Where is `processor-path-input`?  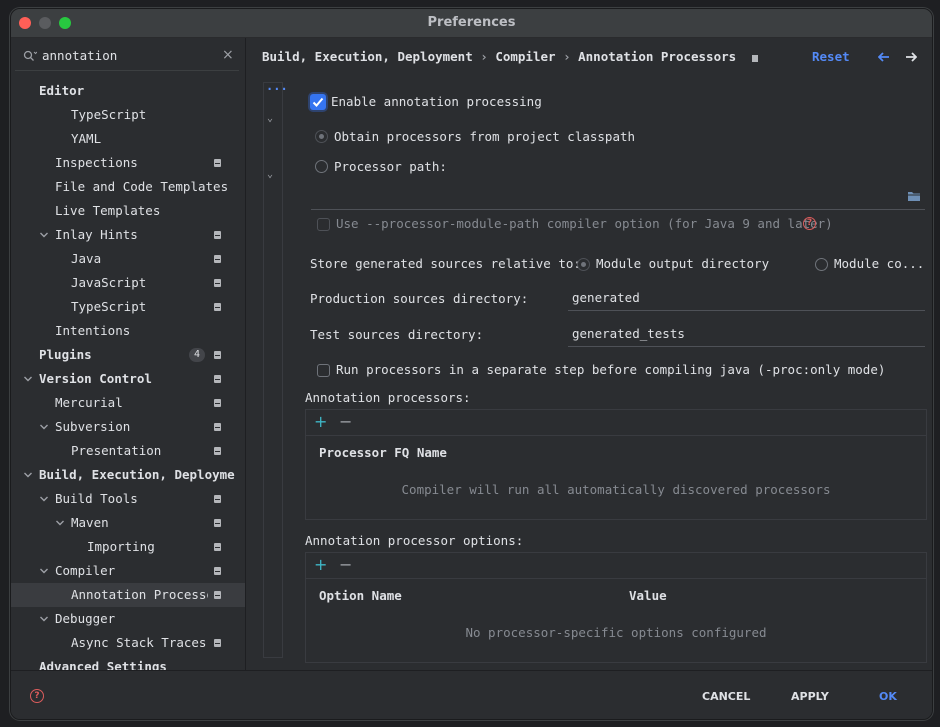
processor-path-input is located at coordinates (618, 195).